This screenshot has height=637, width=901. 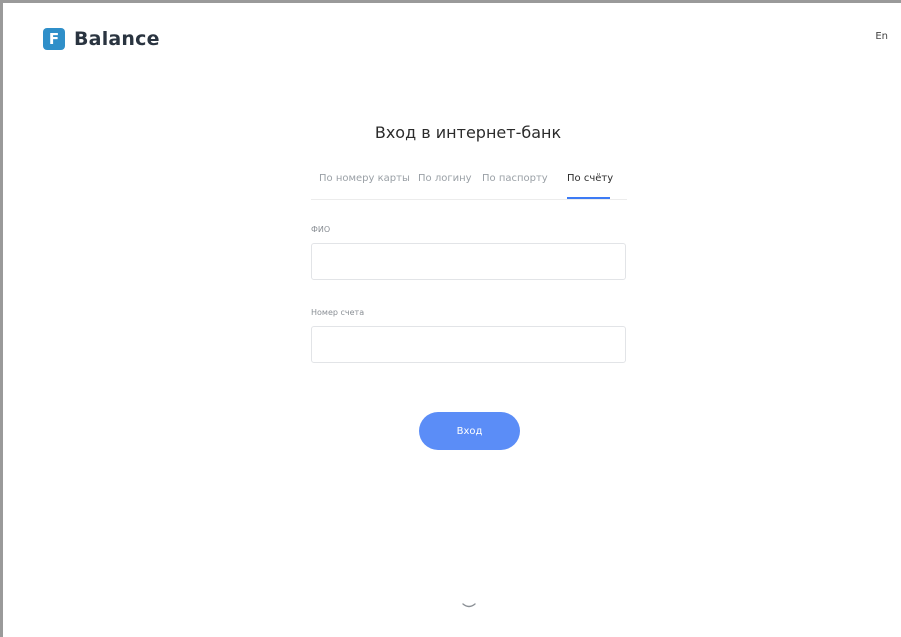 What do you see at coordinates (590, 178) in the screenshot?
I see `tab-account: По счёту` at bounding box center [590, 178].